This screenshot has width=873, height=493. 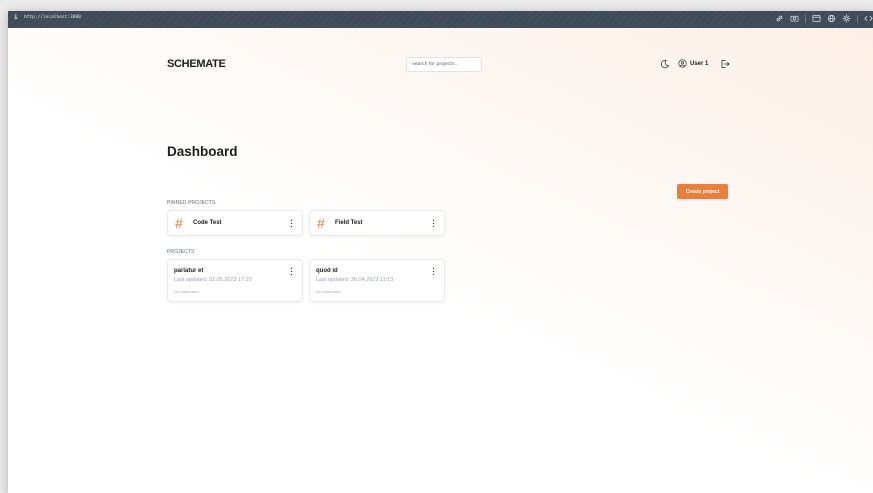 I want to click on window-icon, so click(x=816, y=18).